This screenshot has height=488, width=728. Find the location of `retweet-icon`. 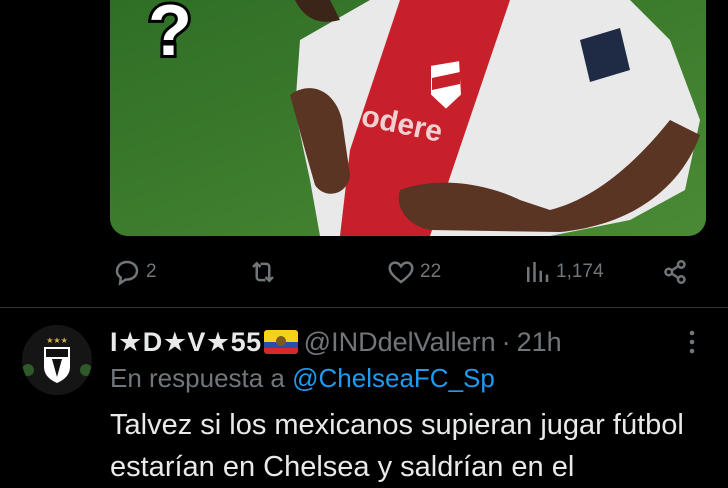

retweet-icon is located at coordinates (263, 272).